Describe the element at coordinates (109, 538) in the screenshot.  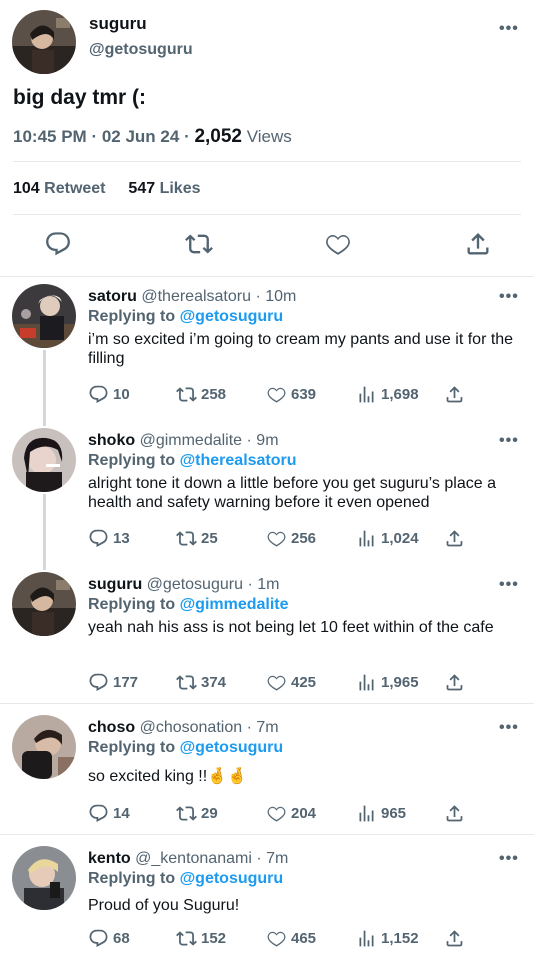
I see `reply-button: 13` at that location.